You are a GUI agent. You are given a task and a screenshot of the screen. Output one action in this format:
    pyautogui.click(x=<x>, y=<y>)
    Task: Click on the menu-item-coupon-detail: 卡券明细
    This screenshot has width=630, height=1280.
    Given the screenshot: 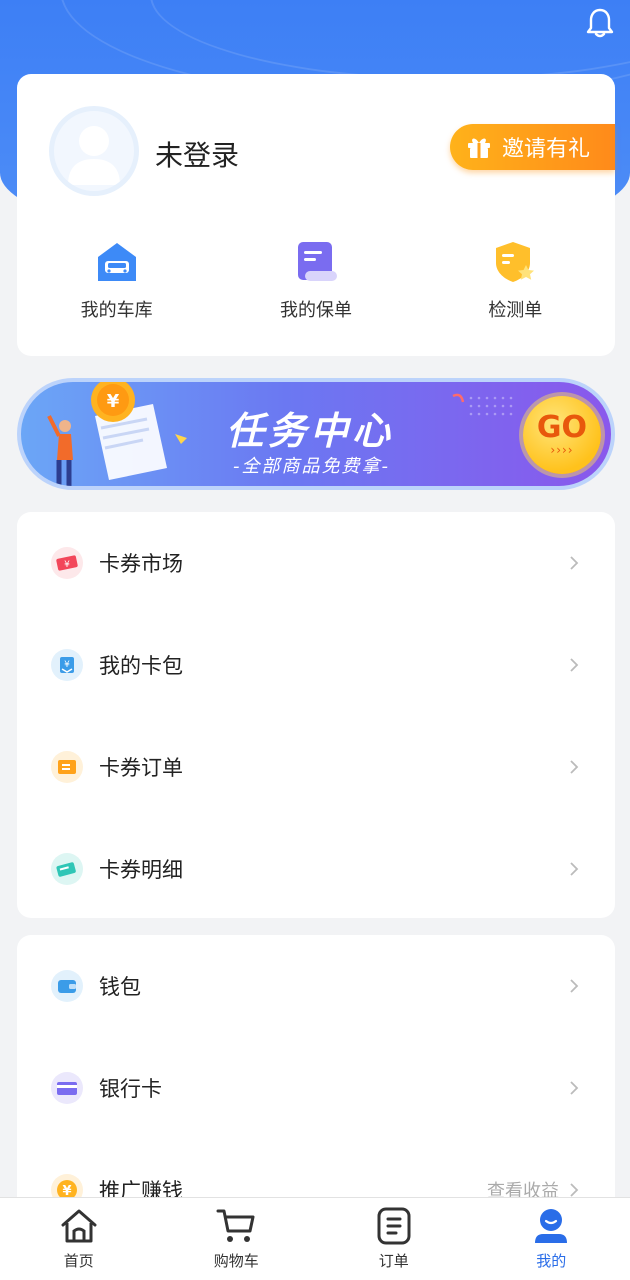 What is the action you would take?
    pyautogui.click(x=316, y=869)
    